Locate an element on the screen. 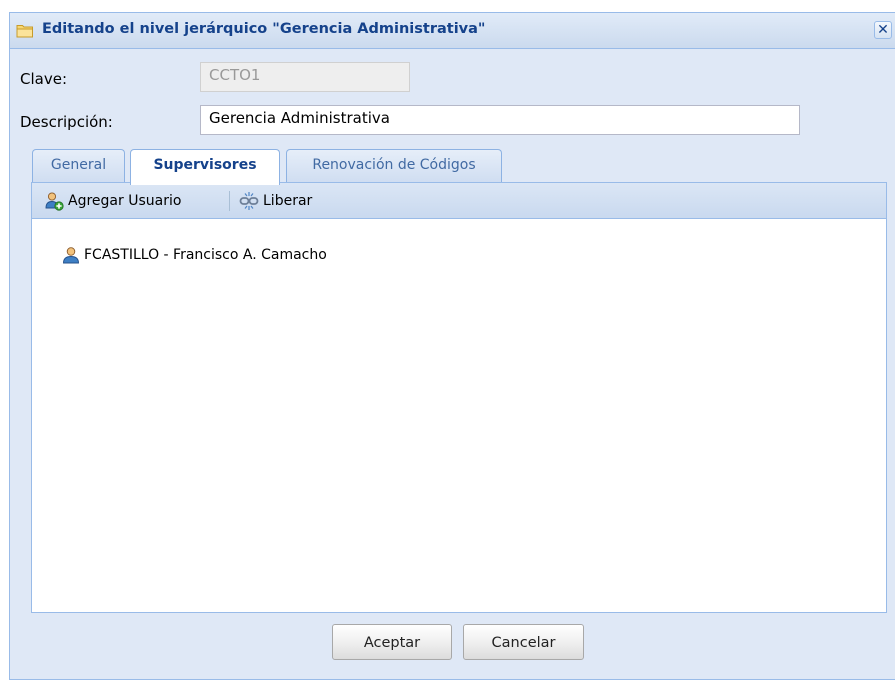 The height and width of the screenshot is (682, 895). tab-general: General is located at coordinates (78, 166).